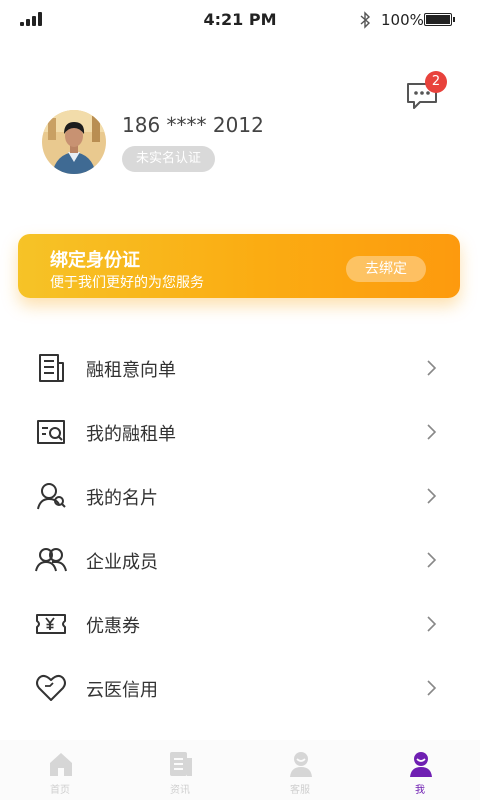  I want to click on banner-title: 绑定身份证, so click(95, 260).